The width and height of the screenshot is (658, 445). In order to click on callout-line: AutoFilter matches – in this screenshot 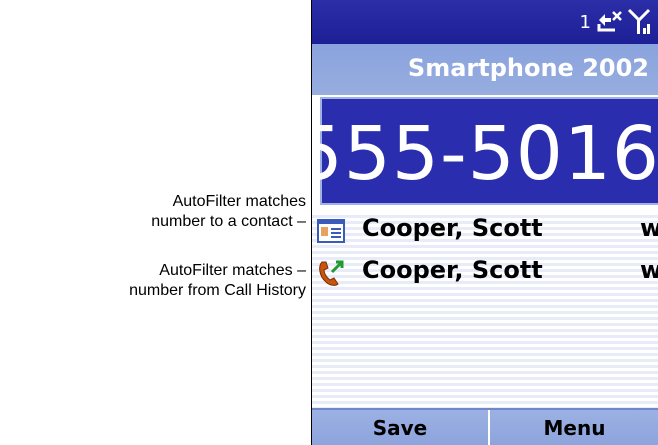, I will do `click(232, 270)`.